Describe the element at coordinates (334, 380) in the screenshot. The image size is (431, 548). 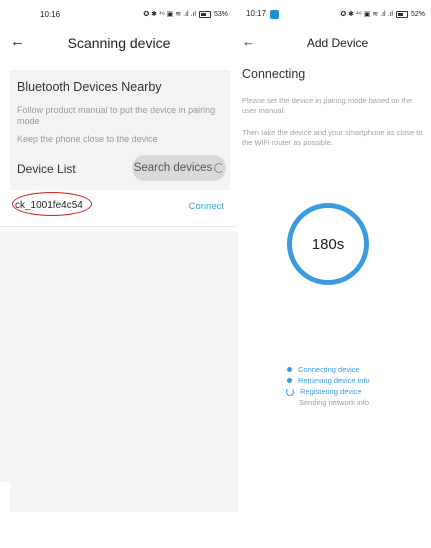
I see `step-label: Retrieving device info` at that location.